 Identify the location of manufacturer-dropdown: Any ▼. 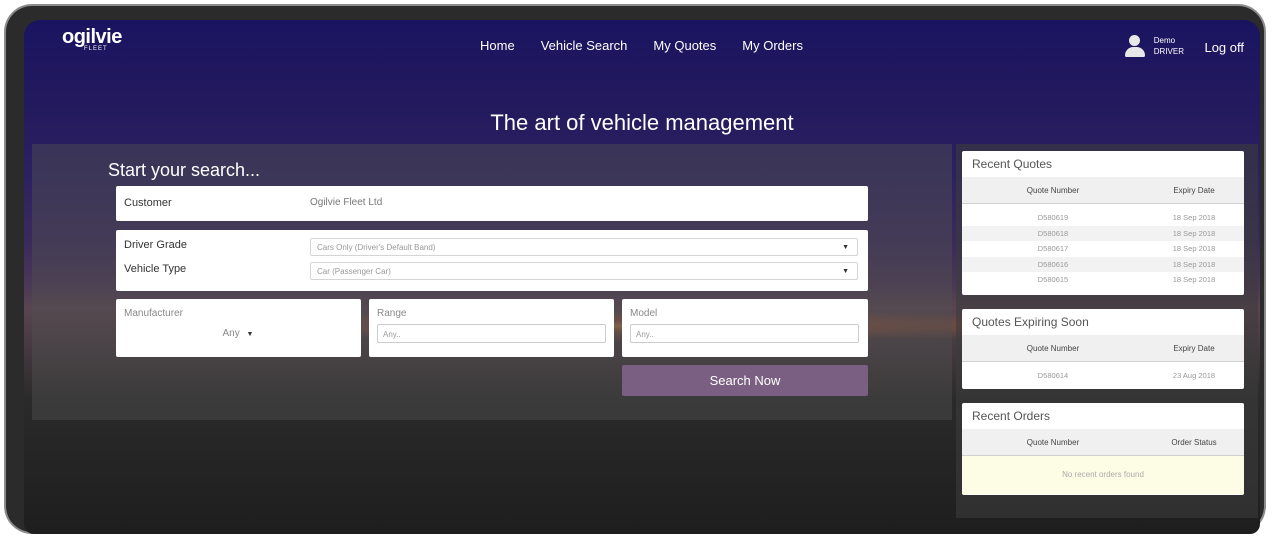
(238, 334).